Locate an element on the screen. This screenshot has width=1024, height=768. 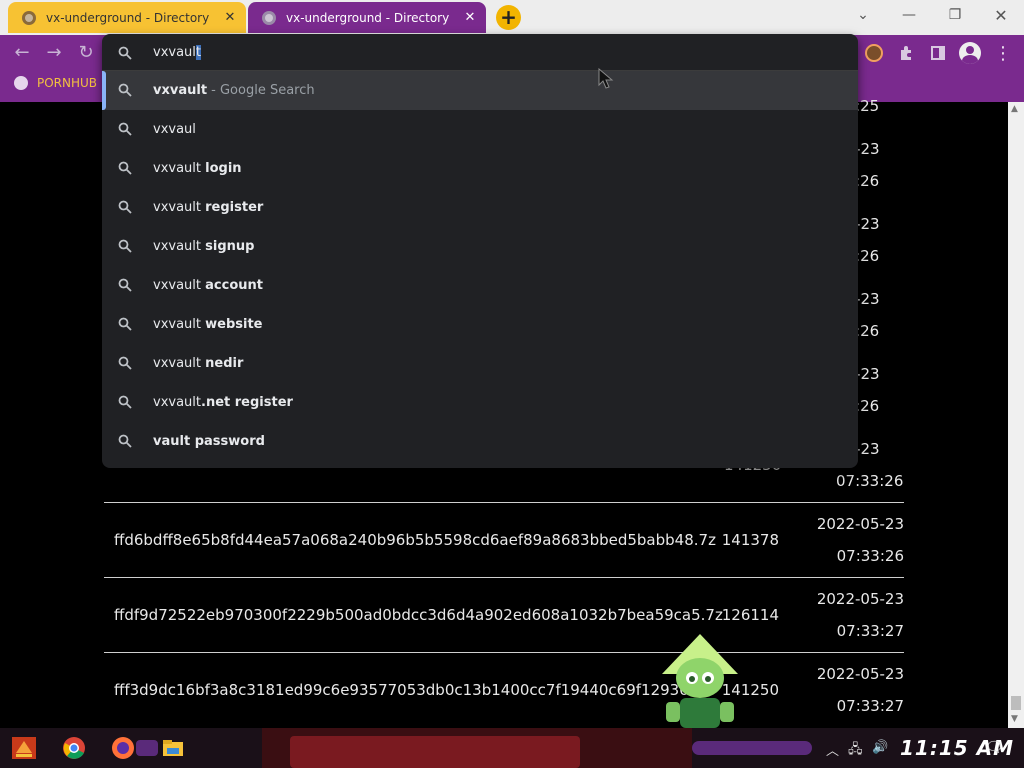
omnibox-suggestion: vxvault.net register is located at coordinates (480, 402).